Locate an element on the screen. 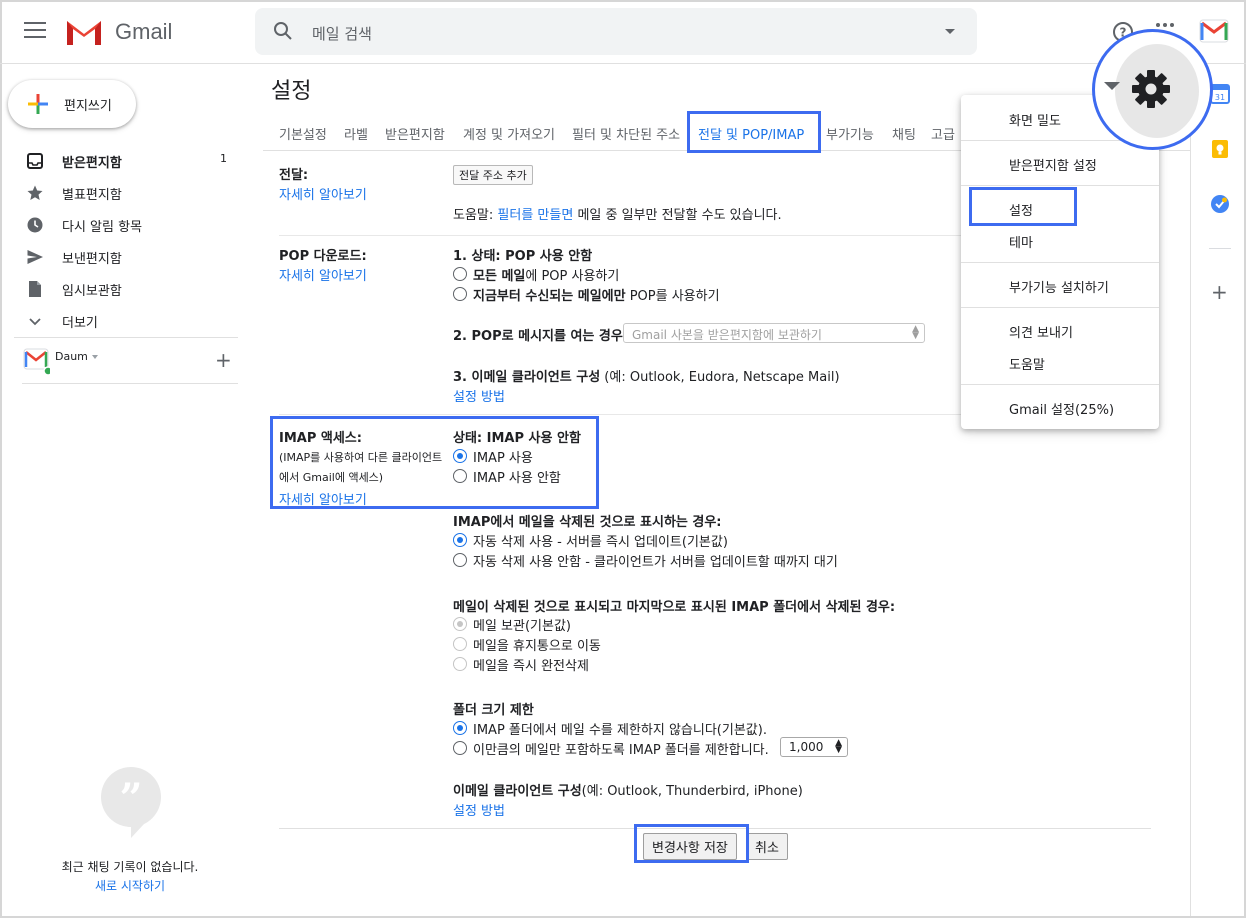  tab-inbox: 받은편지함 is located at coordinates (415, 133).